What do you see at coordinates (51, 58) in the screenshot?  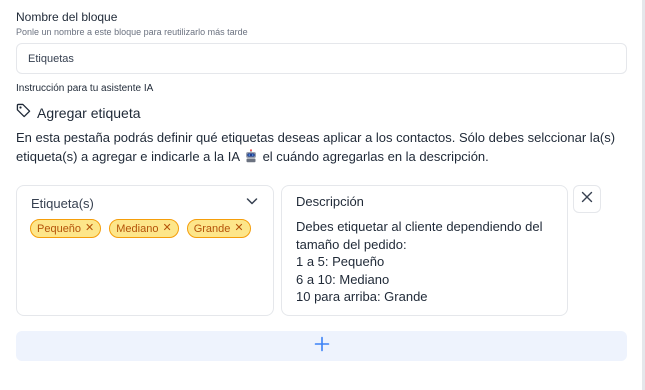 I see `block-name-value: Etiquetas` at bounding box center [51, 58].